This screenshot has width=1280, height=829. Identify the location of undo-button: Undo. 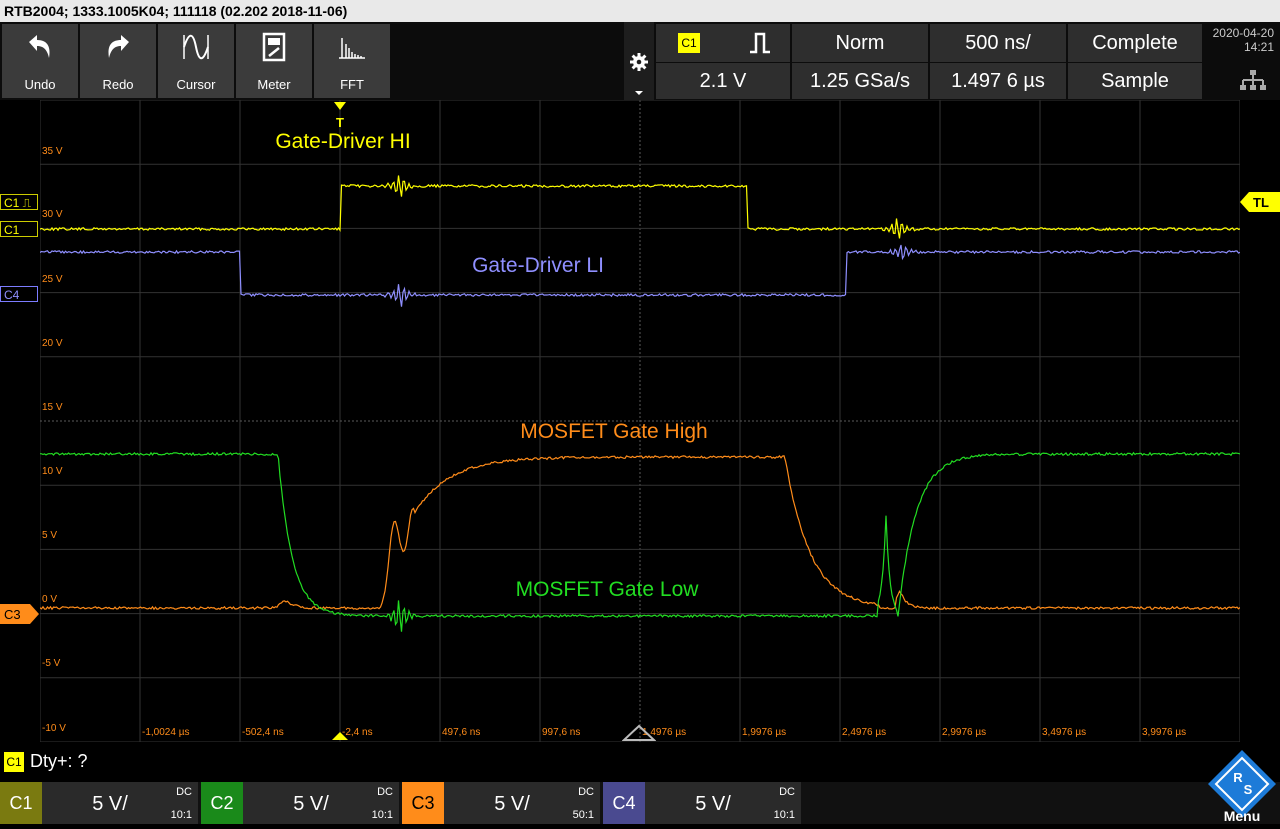
(40, 61).